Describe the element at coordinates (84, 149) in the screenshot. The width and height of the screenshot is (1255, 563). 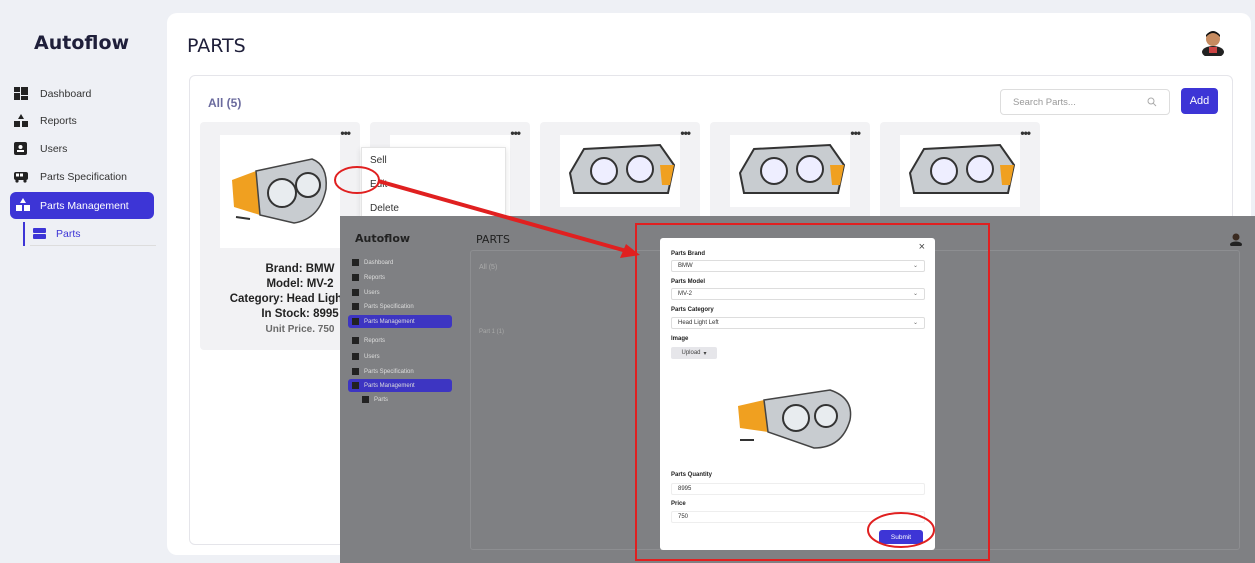
I see `sidebar-item-users: Users` at that location.